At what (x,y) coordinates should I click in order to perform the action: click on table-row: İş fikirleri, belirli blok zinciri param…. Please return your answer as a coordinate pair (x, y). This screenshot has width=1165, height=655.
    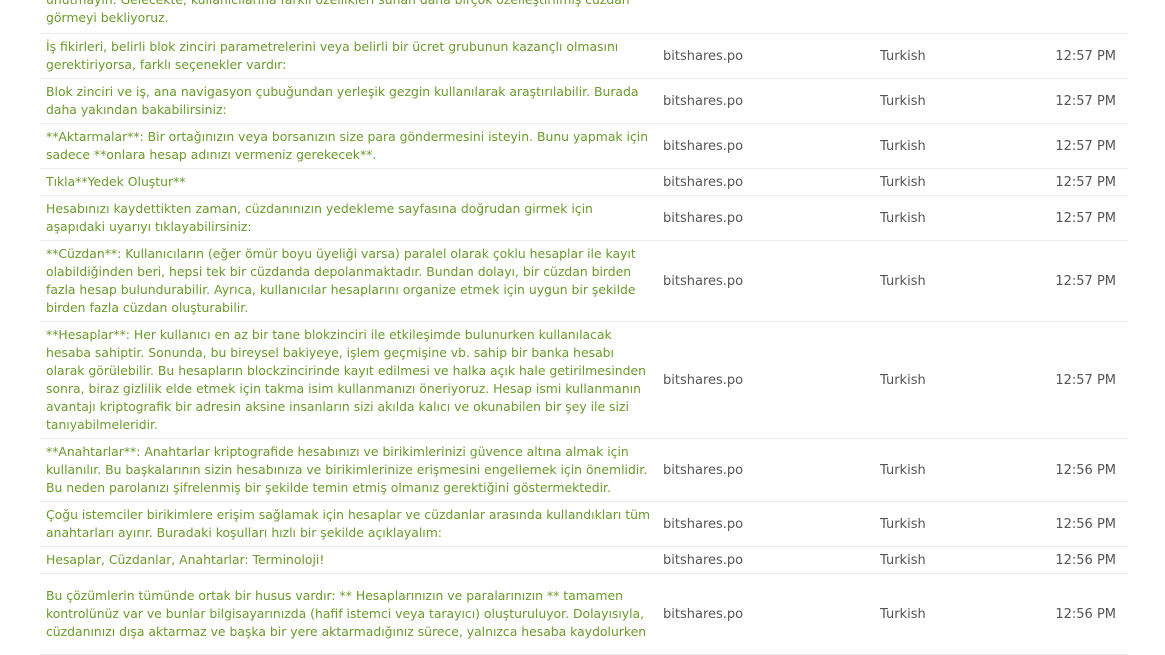
    Looking at the image, I should click on (584, 56).